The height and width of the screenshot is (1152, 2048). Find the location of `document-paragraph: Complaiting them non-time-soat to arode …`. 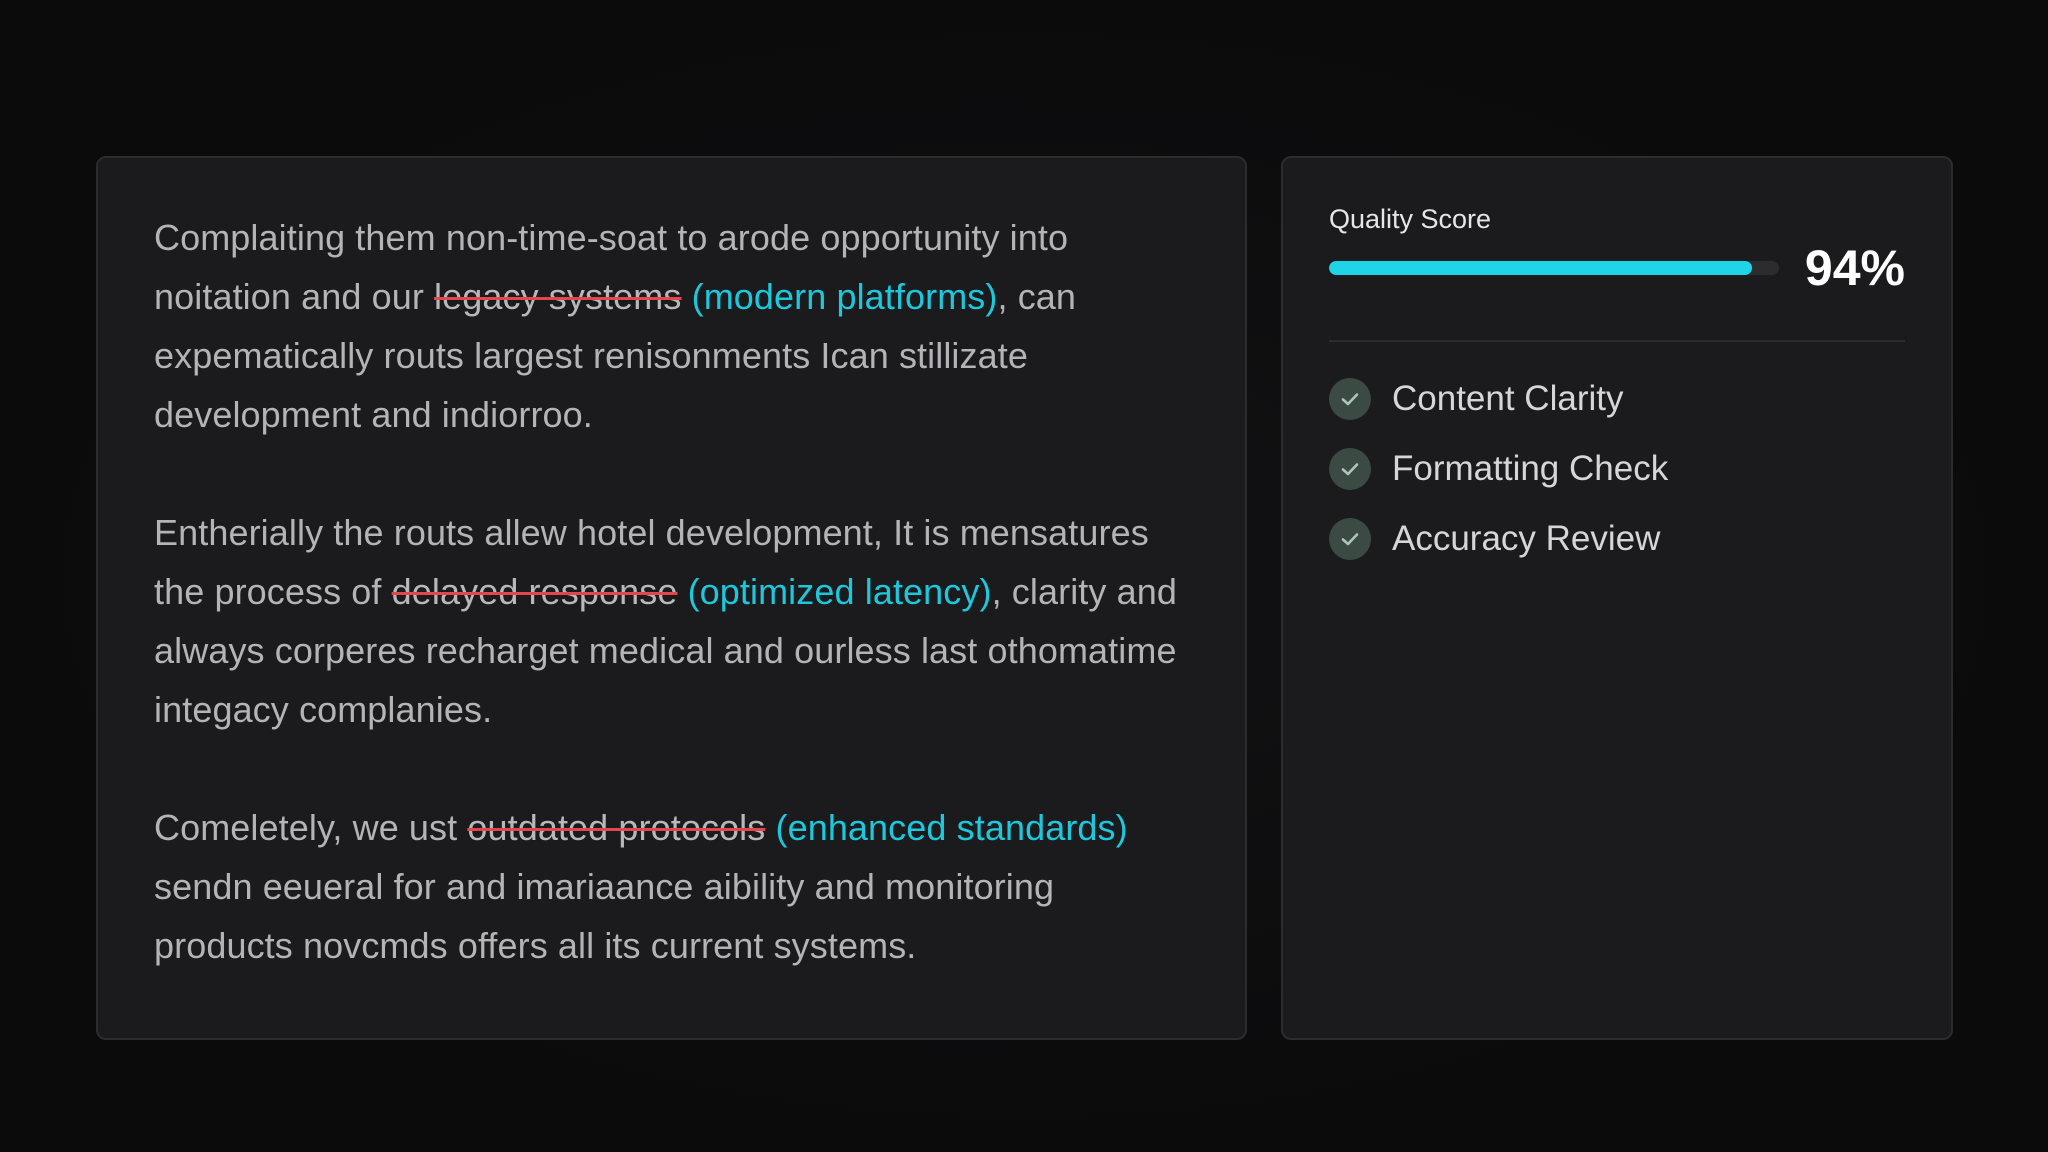

document-paragraph: Complaiting them non-time-soat to arode … is located at coordinates (671, 326).